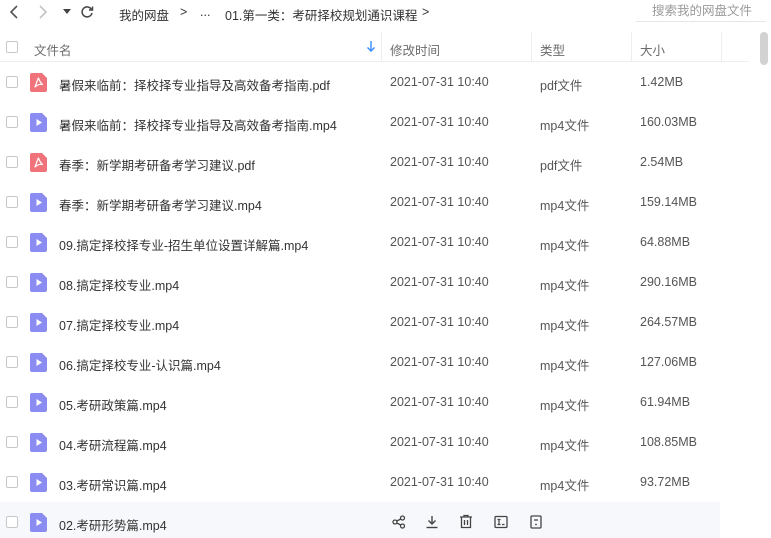 Image resolution: width=771 pixels, height=538 pixels. Describe the element at coordinates (53, 49) in the screenshot. I see `column-header-name: 文件名` at that location.